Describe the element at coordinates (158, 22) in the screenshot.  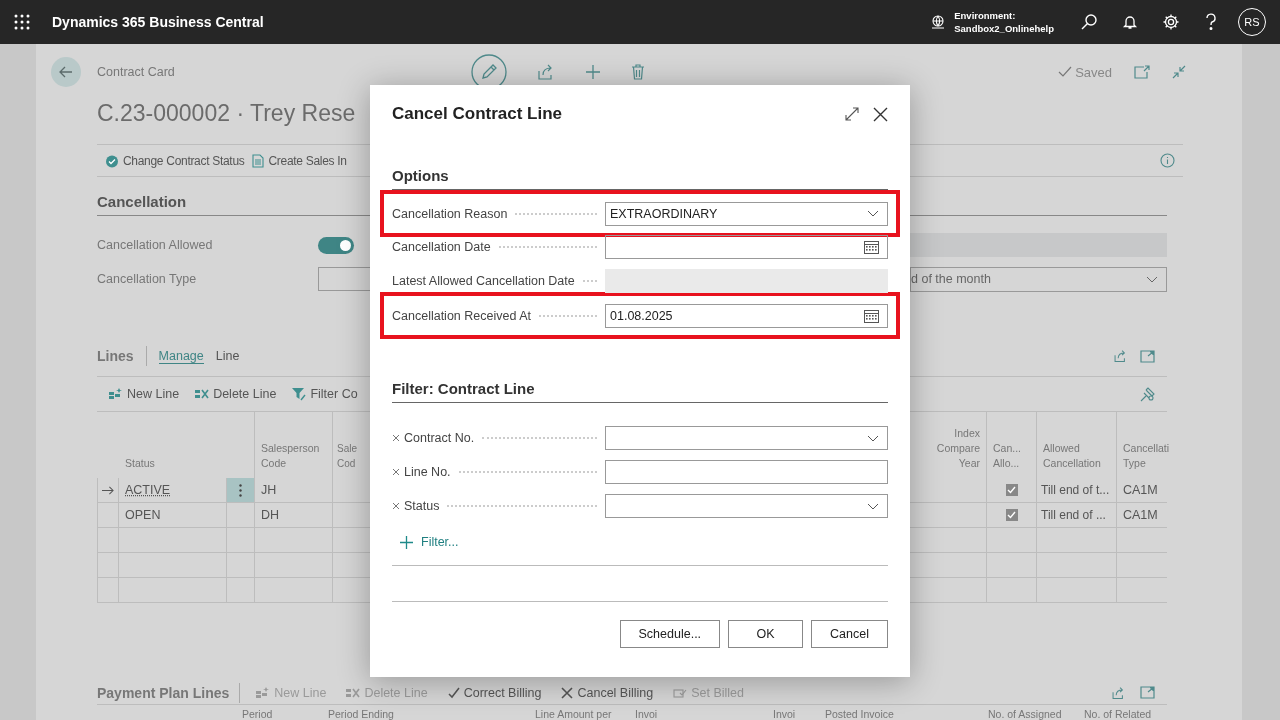
I see `product-name: Dynamics 365 Business Central` at that location.